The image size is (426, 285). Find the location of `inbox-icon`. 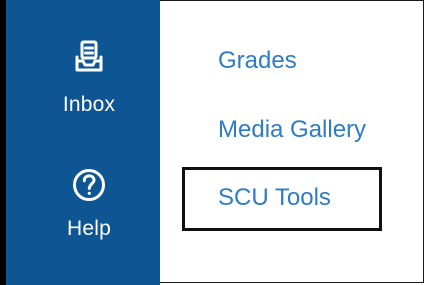

inbox-icon is located at coordinates (89, 59).